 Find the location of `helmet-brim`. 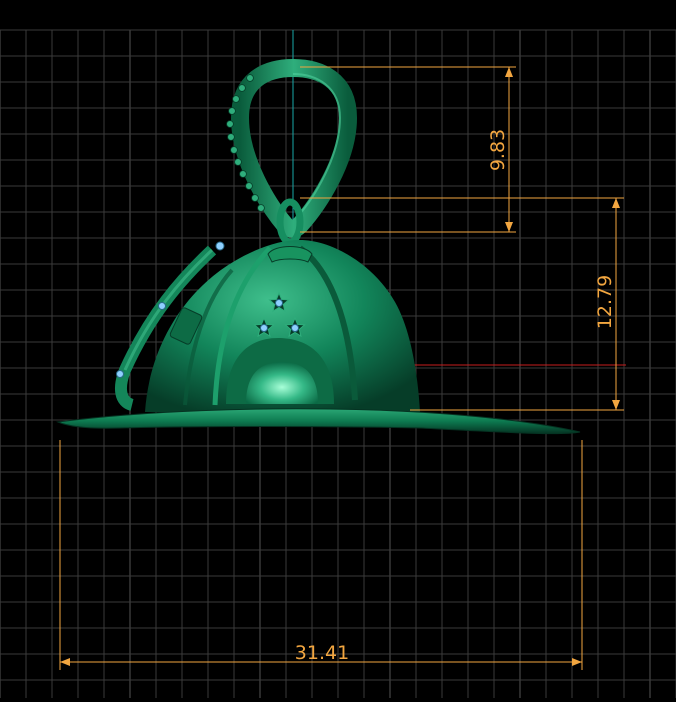

helmet-brim is located at coordinates (318, 421).